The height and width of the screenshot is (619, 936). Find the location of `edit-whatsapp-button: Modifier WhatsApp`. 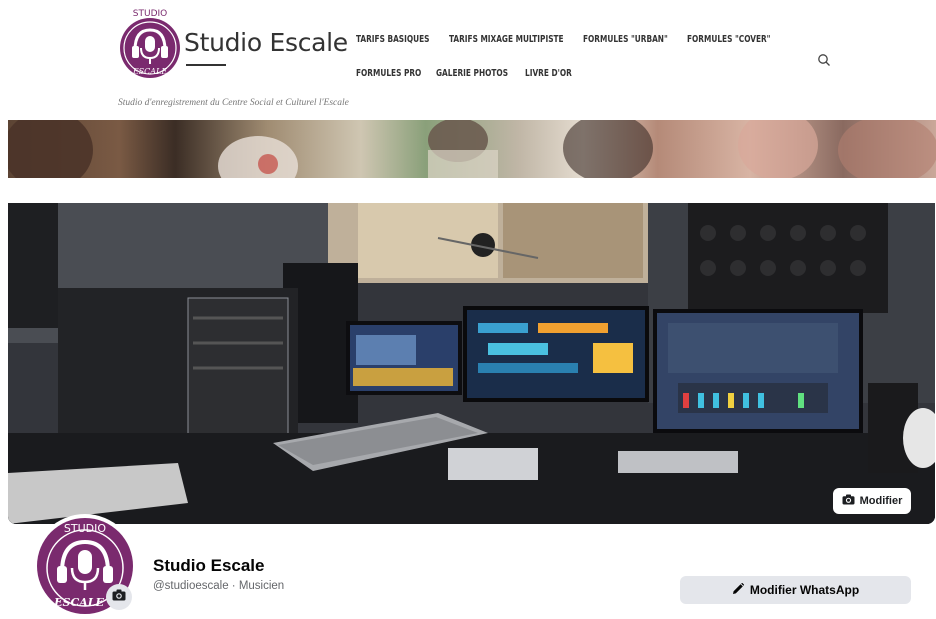

edit-whatsapp-button: Modifier WhatsApp is located at coordinates (795, 590).